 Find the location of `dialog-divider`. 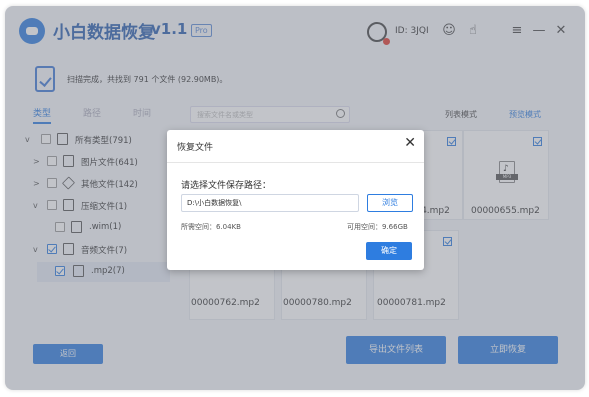

dialog-divider is located at coordinates (295, 162).